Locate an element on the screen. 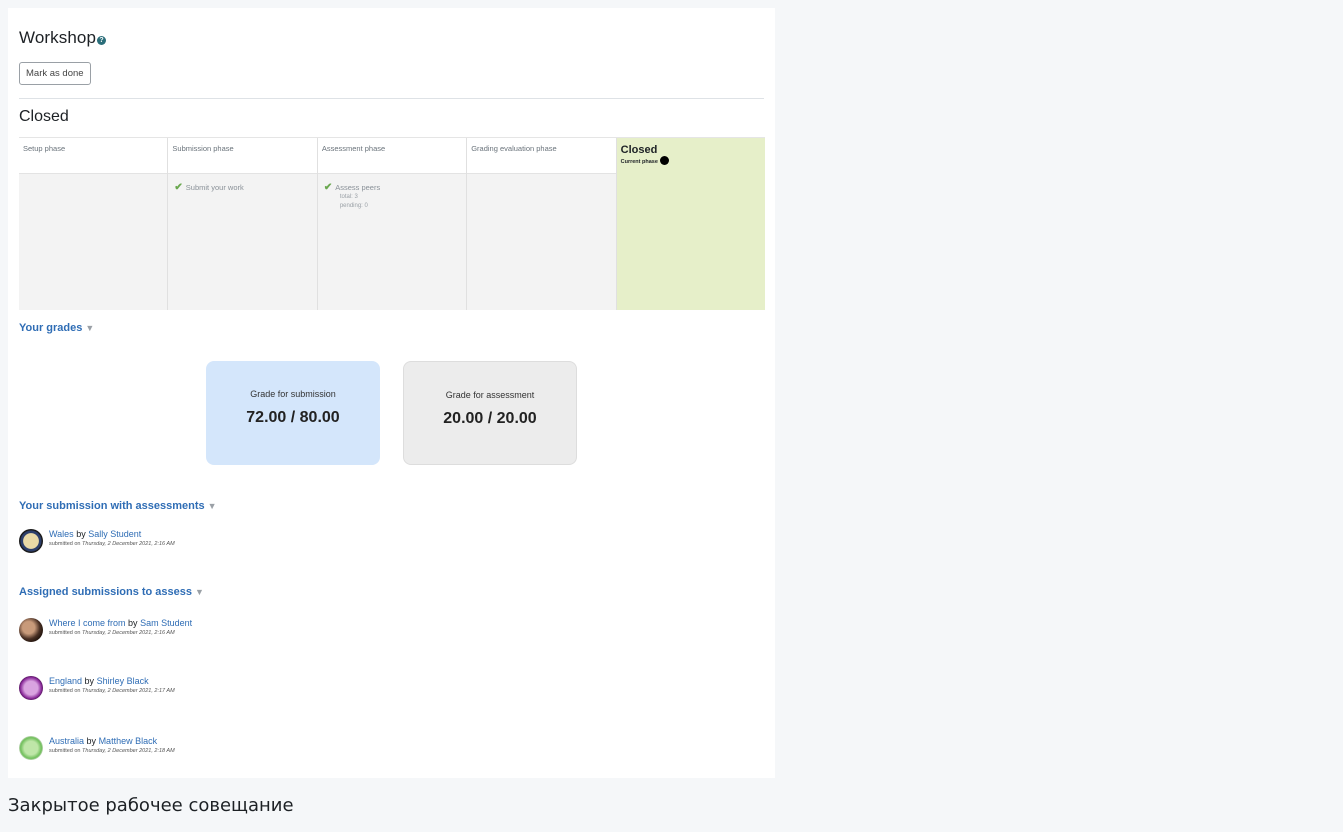 This screenshot has width=1343, height=832. phase-section-title: Closed is located at coordinates (44, 116).